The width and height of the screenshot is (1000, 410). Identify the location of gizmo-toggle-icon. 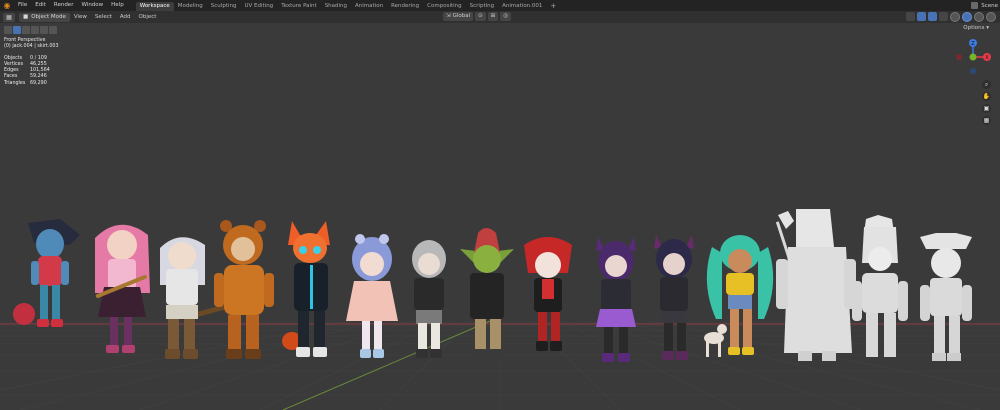
(921, 16).